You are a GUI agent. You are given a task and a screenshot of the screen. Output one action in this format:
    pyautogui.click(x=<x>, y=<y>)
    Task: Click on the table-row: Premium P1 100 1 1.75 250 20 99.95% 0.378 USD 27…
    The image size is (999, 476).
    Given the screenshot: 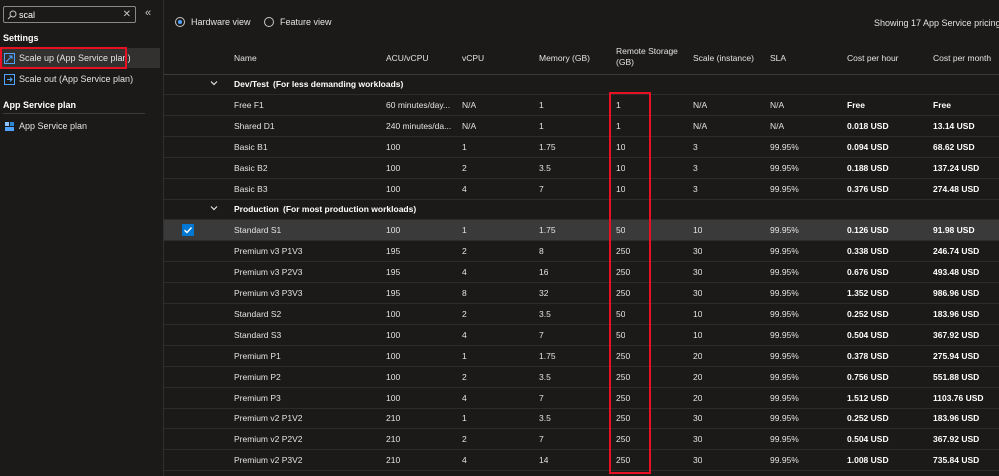 What is the action you would take?
    pyautogui.click(x=581, y=356)
    